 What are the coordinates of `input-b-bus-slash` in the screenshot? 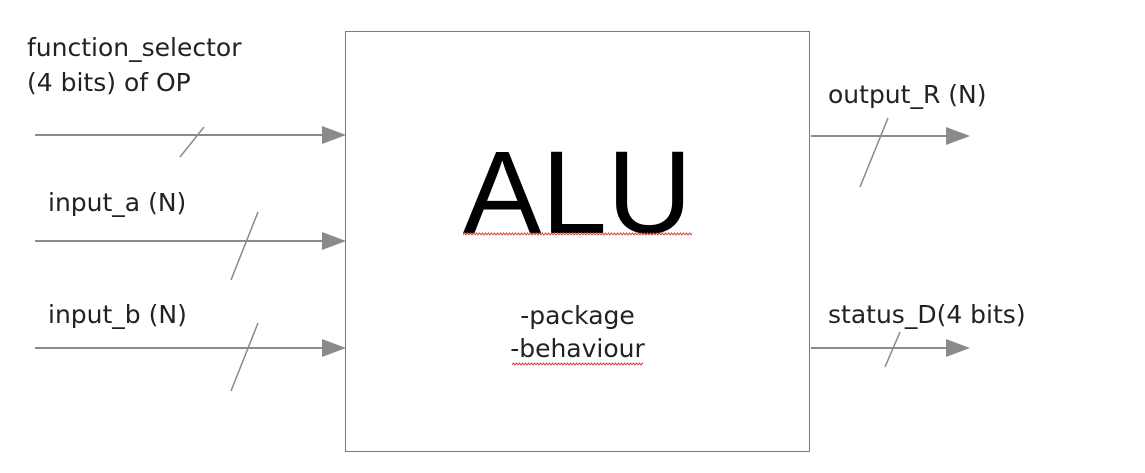 It's located at (244, 357).